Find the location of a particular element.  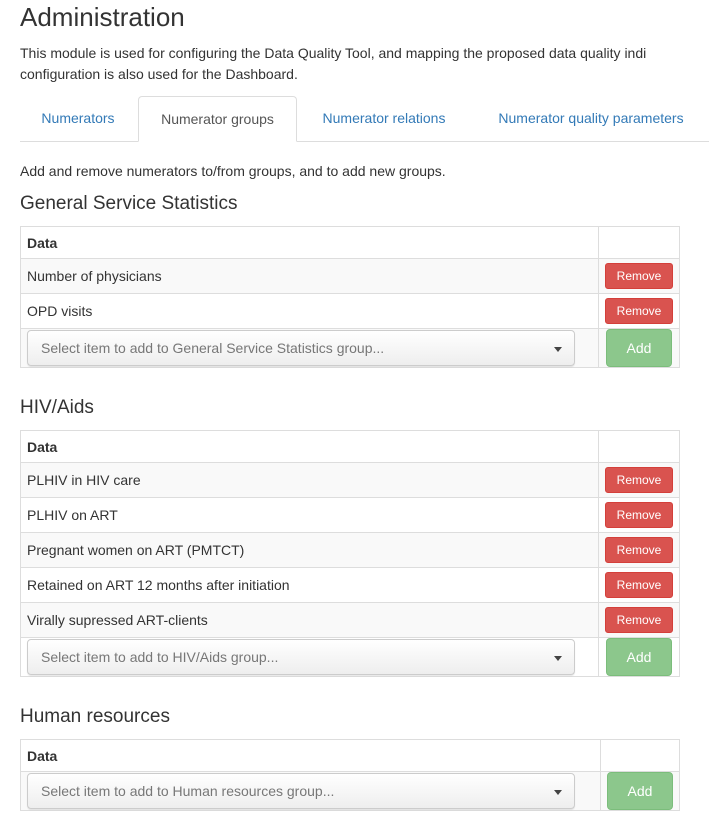

item-label: PLHIV in HIV care is located at coordinates (309, 480).